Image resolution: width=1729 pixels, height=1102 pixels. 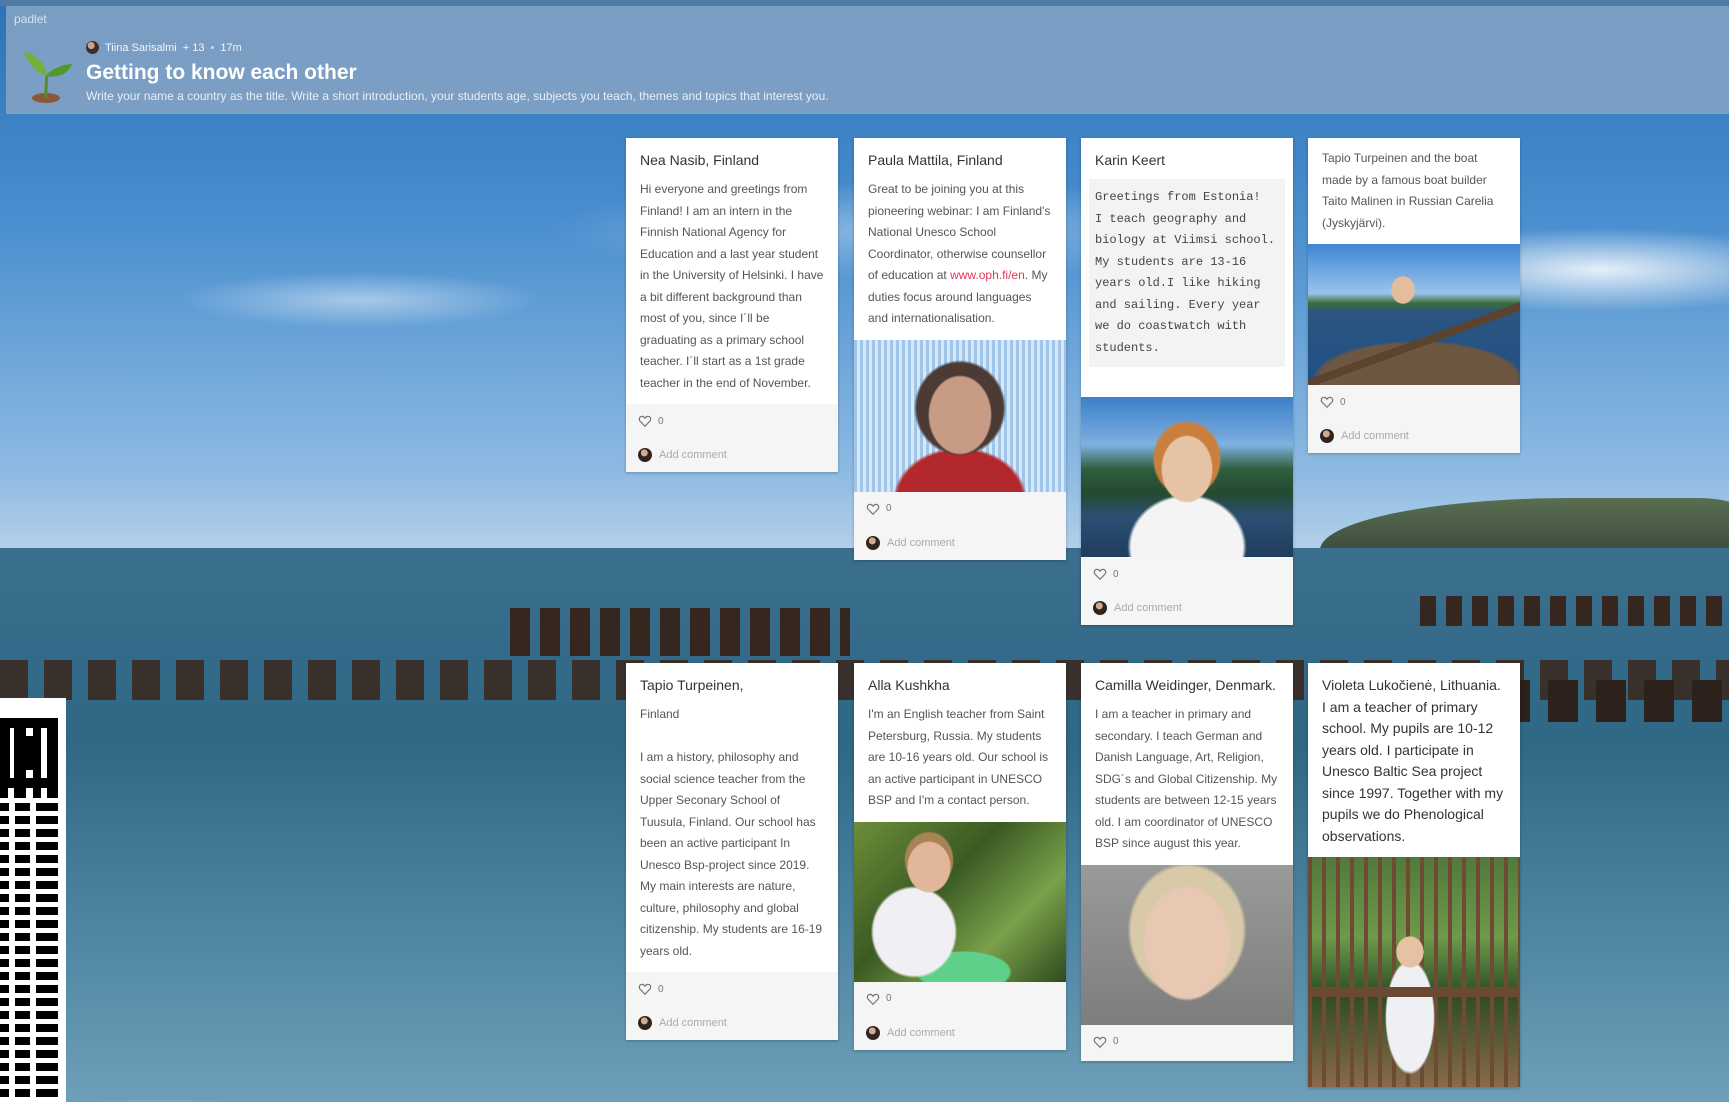 I want to click on contributor-count: + 13, so click(x=194, y=48).